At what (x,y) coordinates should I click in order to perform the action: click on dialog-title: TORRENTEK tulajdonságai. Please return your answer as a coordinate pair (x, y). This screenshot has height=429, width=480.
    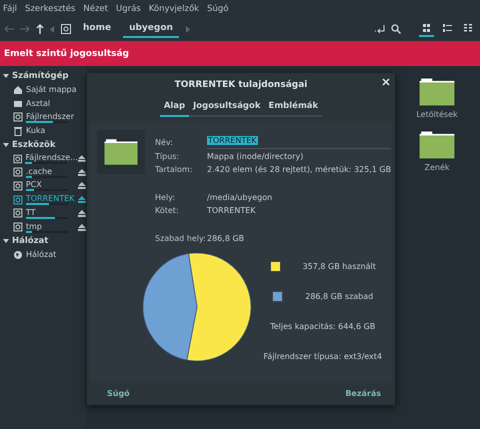
    Looking at the image, I should click on (241, 85).